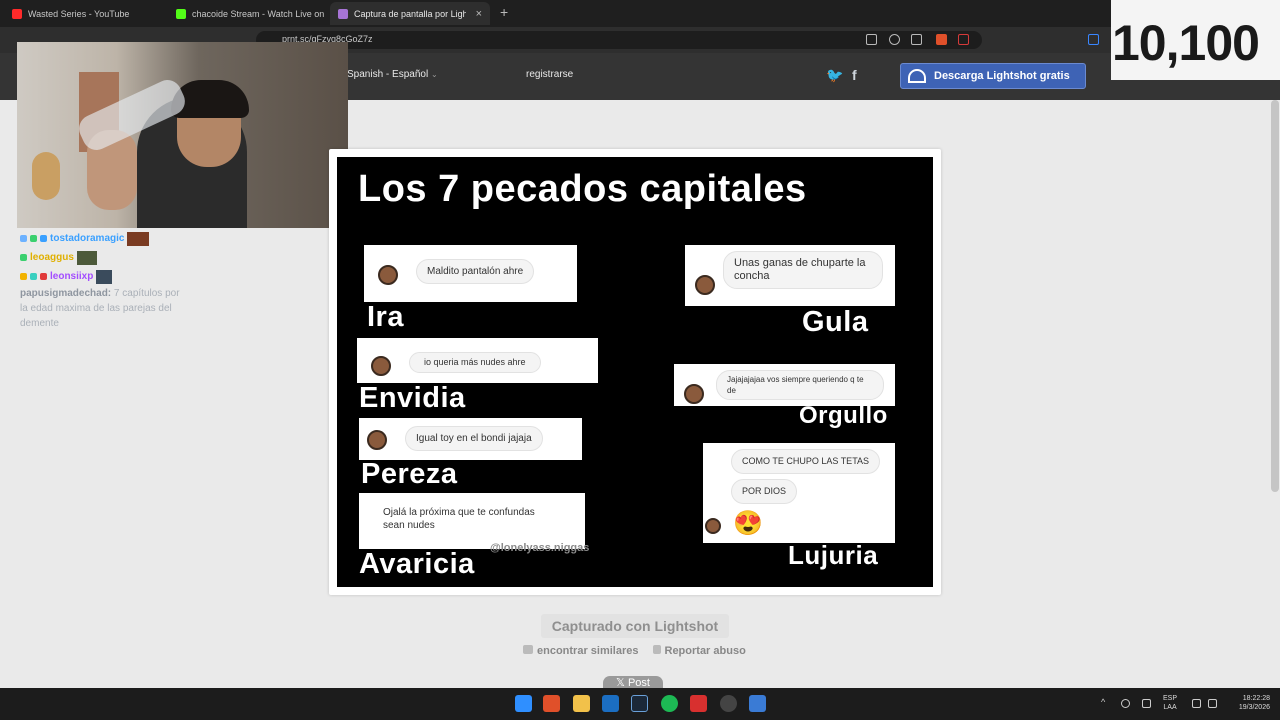 The width and height of the screenshot is (1280, 720). What do you see at coordinates (1212, 703) in the screenshot?
I see `volume-icon` at bounding box center [1212, 703].